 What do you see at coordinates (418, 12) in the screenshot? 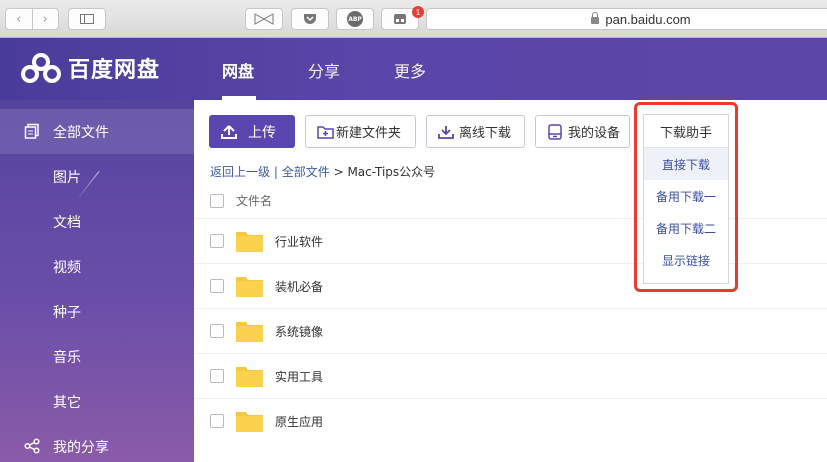
I see `notification-badge: 1` at bounding box center [418, 12].